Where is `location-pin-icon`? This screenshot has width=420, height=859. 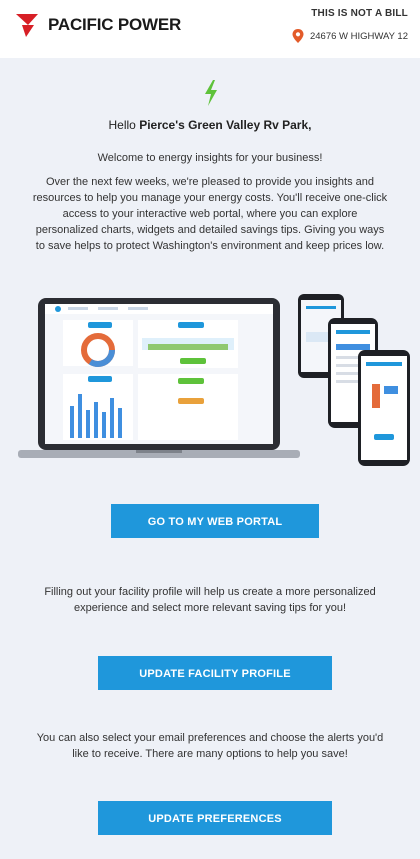 location-pin-icon is located at coordinates (298, 36).